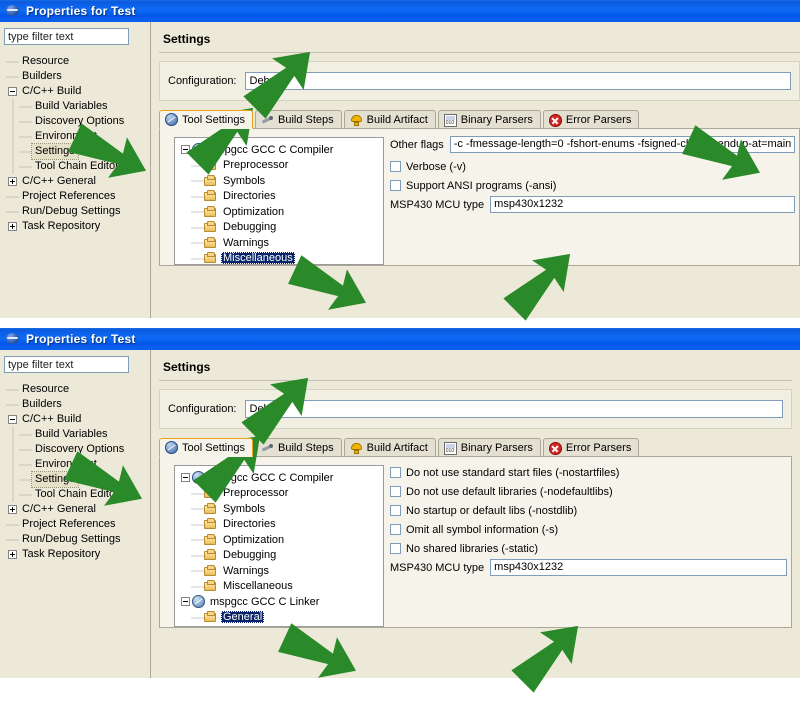 This screenshot has width=800, height=701. Describe the element at coordinates (395, 510) in the screenshot. I see `checkbox-no-startup-or-default-libs-nostdlib` at that location.